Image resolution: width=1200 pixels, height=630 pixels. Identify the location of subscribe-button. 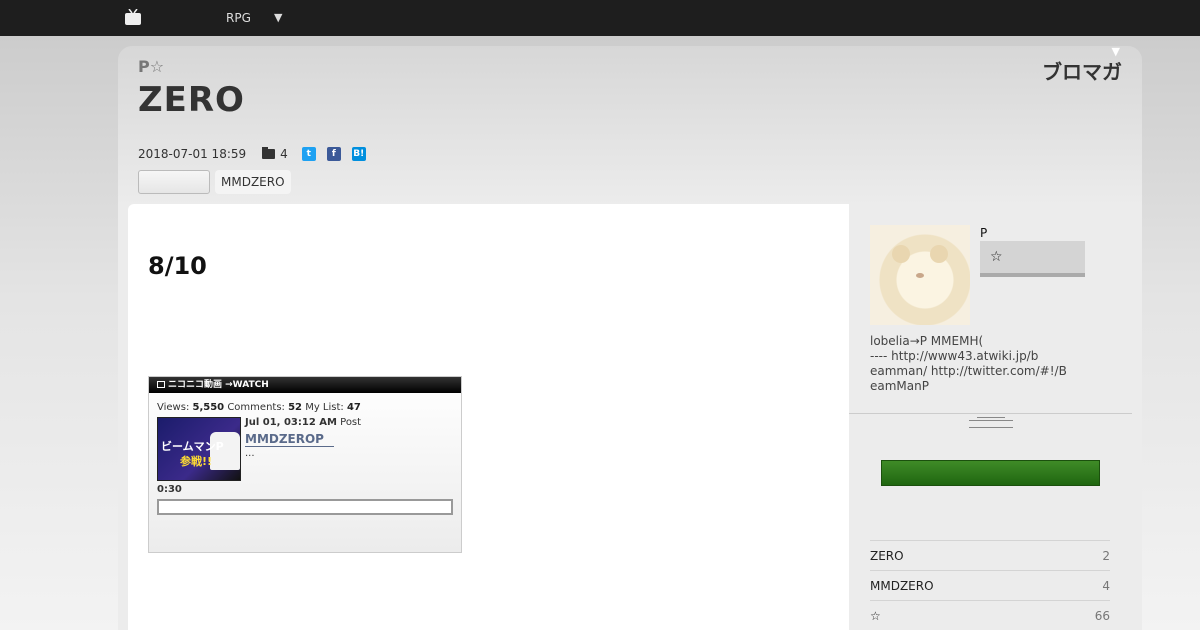
(990, 473).